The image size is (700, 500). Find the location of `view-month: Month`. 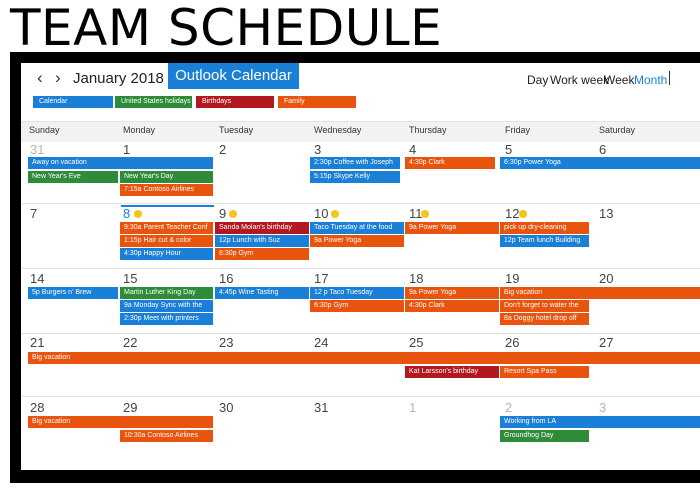

view-month: Month is located at coordinates (650, 80).